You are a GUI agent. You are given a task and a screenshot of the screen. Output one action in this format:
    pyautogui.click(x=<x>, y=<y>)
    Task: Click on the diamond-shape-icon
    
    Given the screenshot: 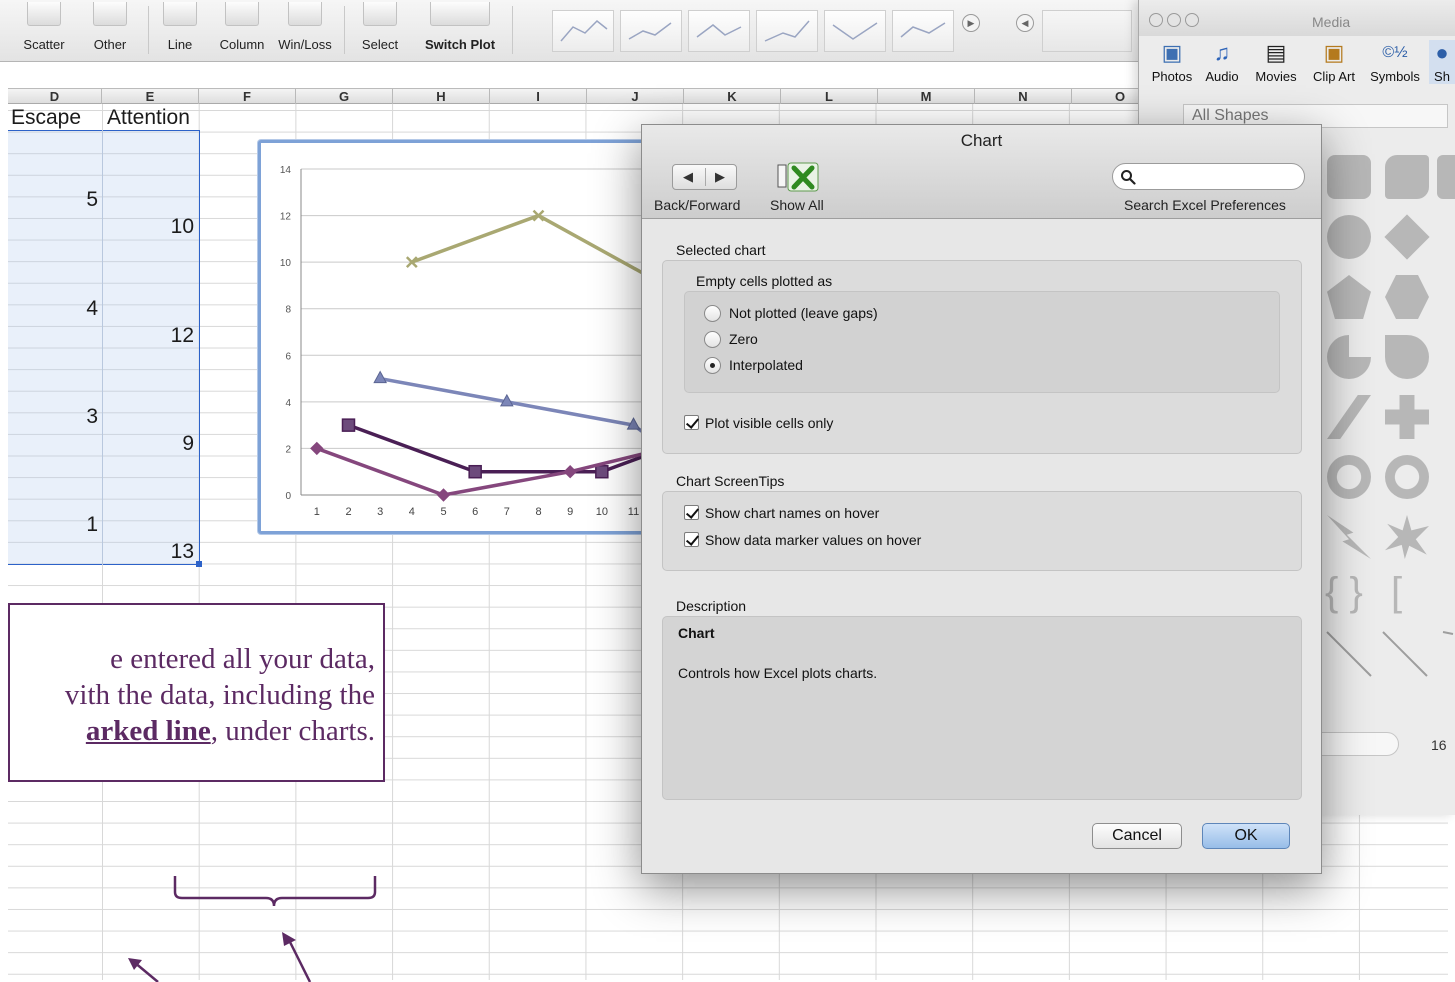 What is the action you would take?
    pyautogui.click(x=1407, y=237)
    